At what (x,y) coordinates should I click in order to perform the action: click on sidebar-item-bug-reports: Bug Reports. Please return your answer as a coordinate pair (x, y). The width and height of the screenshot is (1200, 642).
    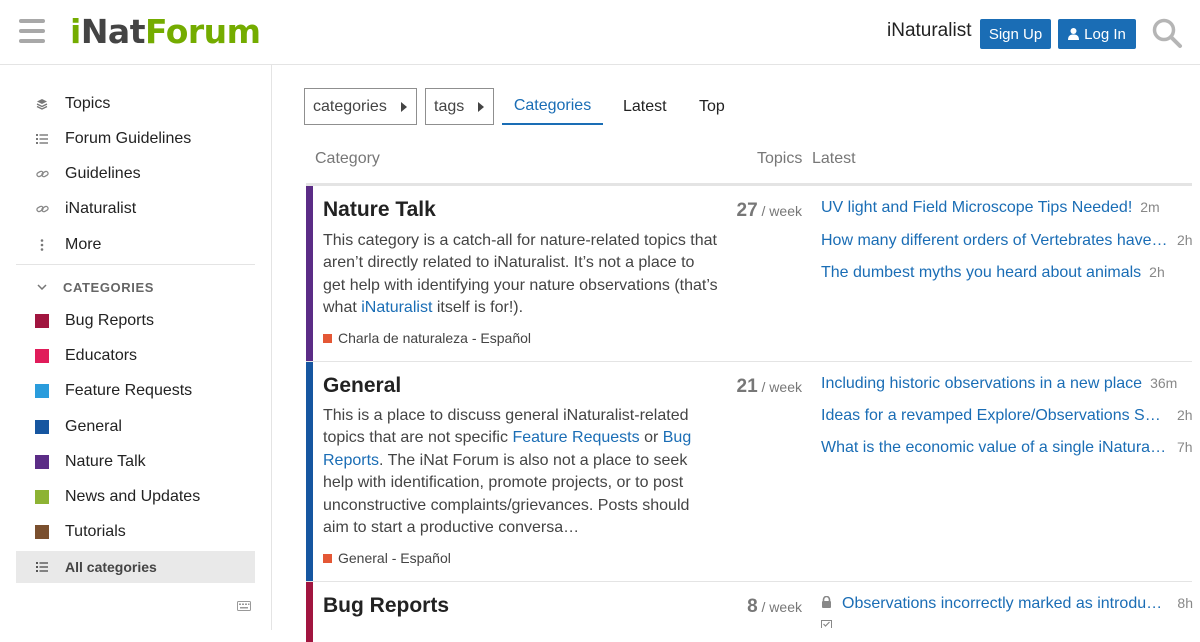
    Looking at the image, I should click on (135, 321).